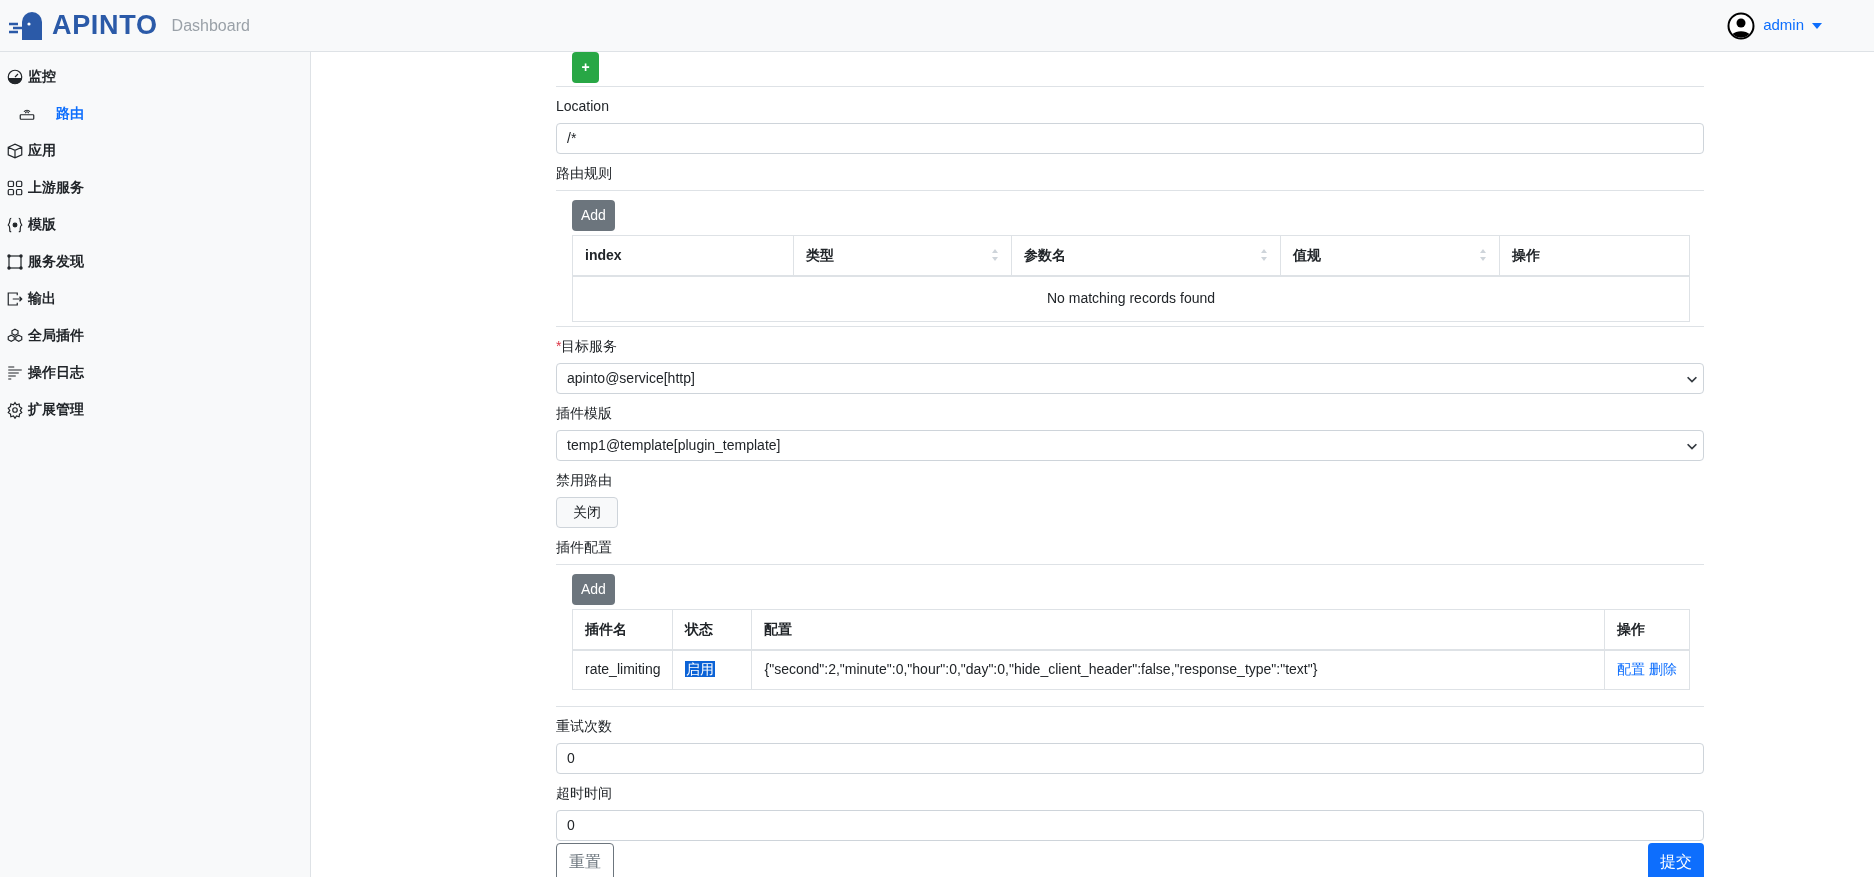 The height and width of the screenshot is (877, 1874). Describe the element at coordinates (582, 106) in the screenshot. I see `field-label: Location` at that location.